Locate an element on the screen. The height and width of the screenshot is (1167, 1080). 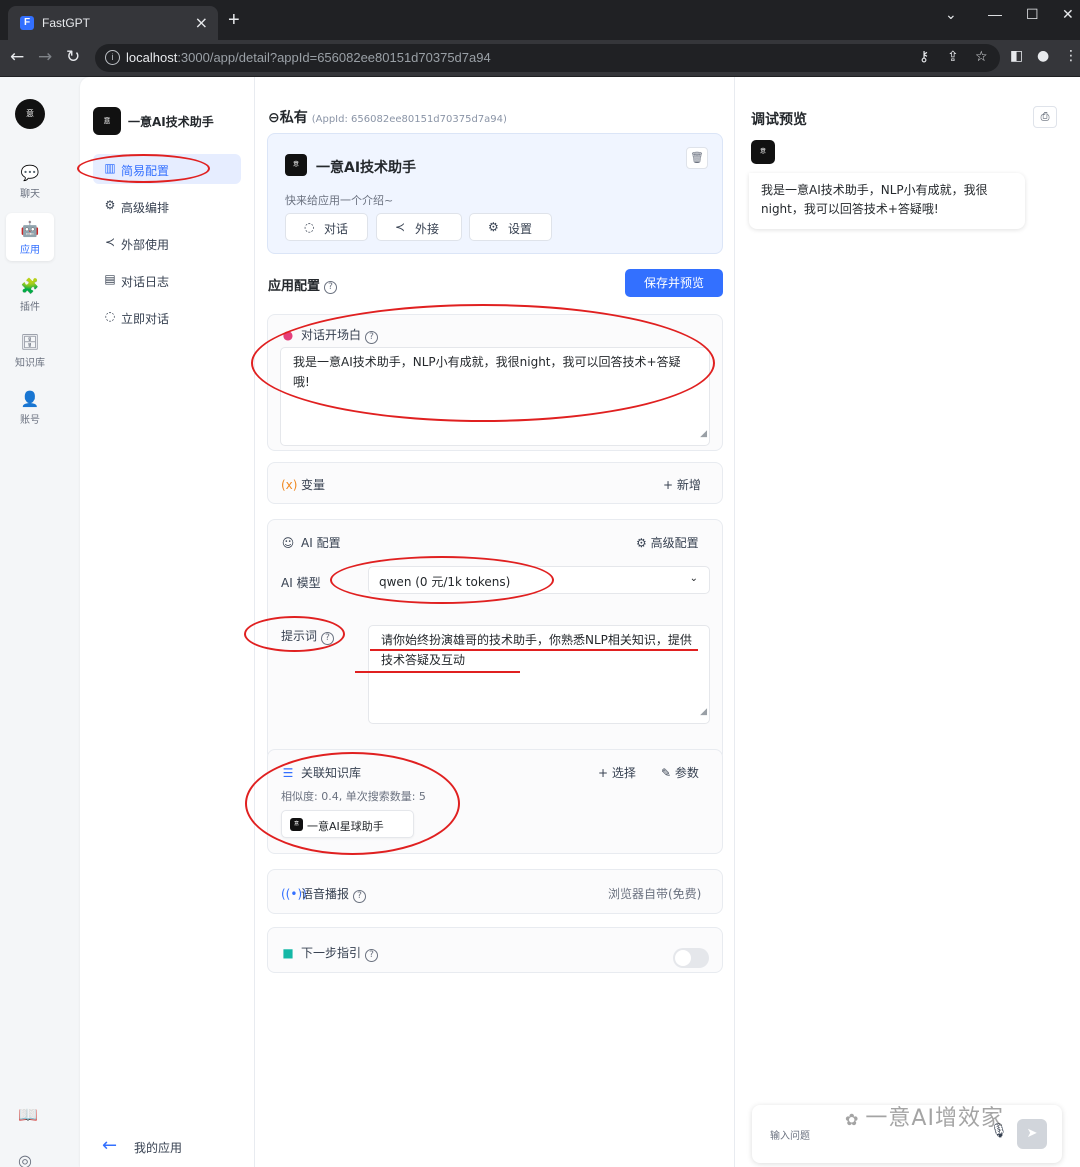
ai-model-select: qwen (0 元/1k tokens) ⌄ is located at coordinates (539, 580).